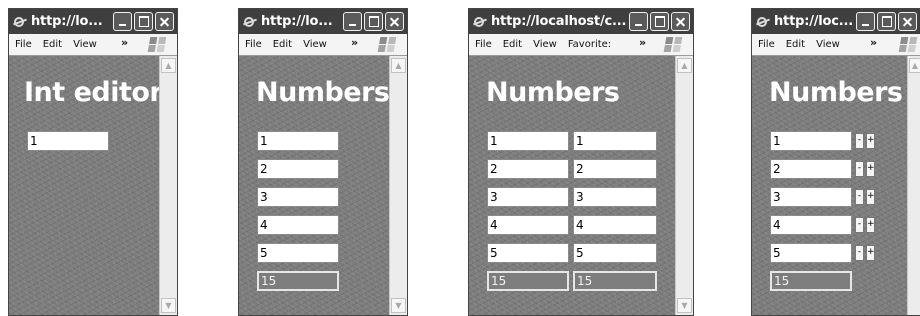 This screenshot has height=316, width=920. What do you see at coordinates (528, 169) in the screenshot?
I see `number-input-left: 2` at bounding box center [528, 169].